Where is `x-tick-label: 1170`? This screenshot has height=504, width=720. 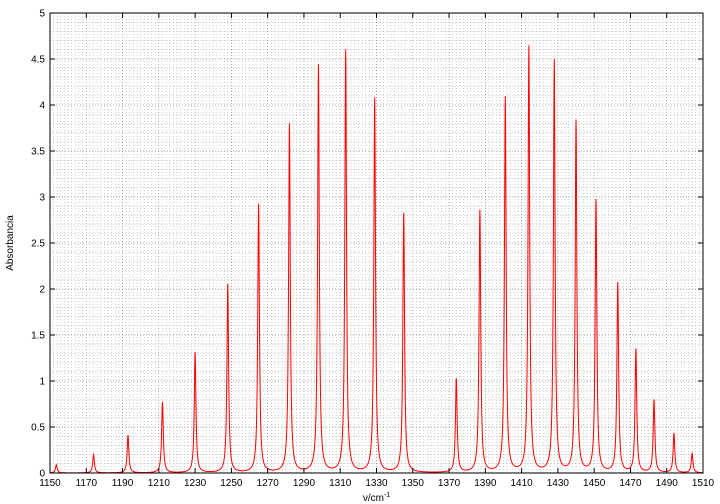
x-tick-label: 1170 is located at coordinates (87, 483).